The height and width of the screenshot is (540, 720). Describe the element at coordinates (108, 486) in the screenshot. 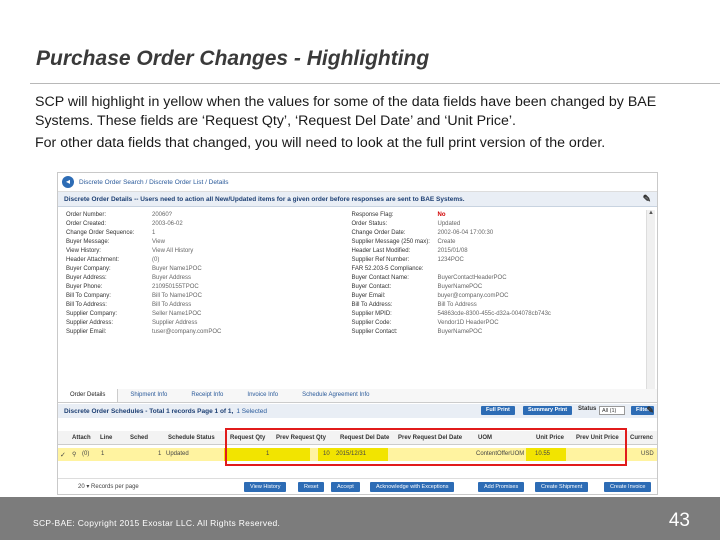

I see `records-per-page: 20 ▾ Records per page` at that location.